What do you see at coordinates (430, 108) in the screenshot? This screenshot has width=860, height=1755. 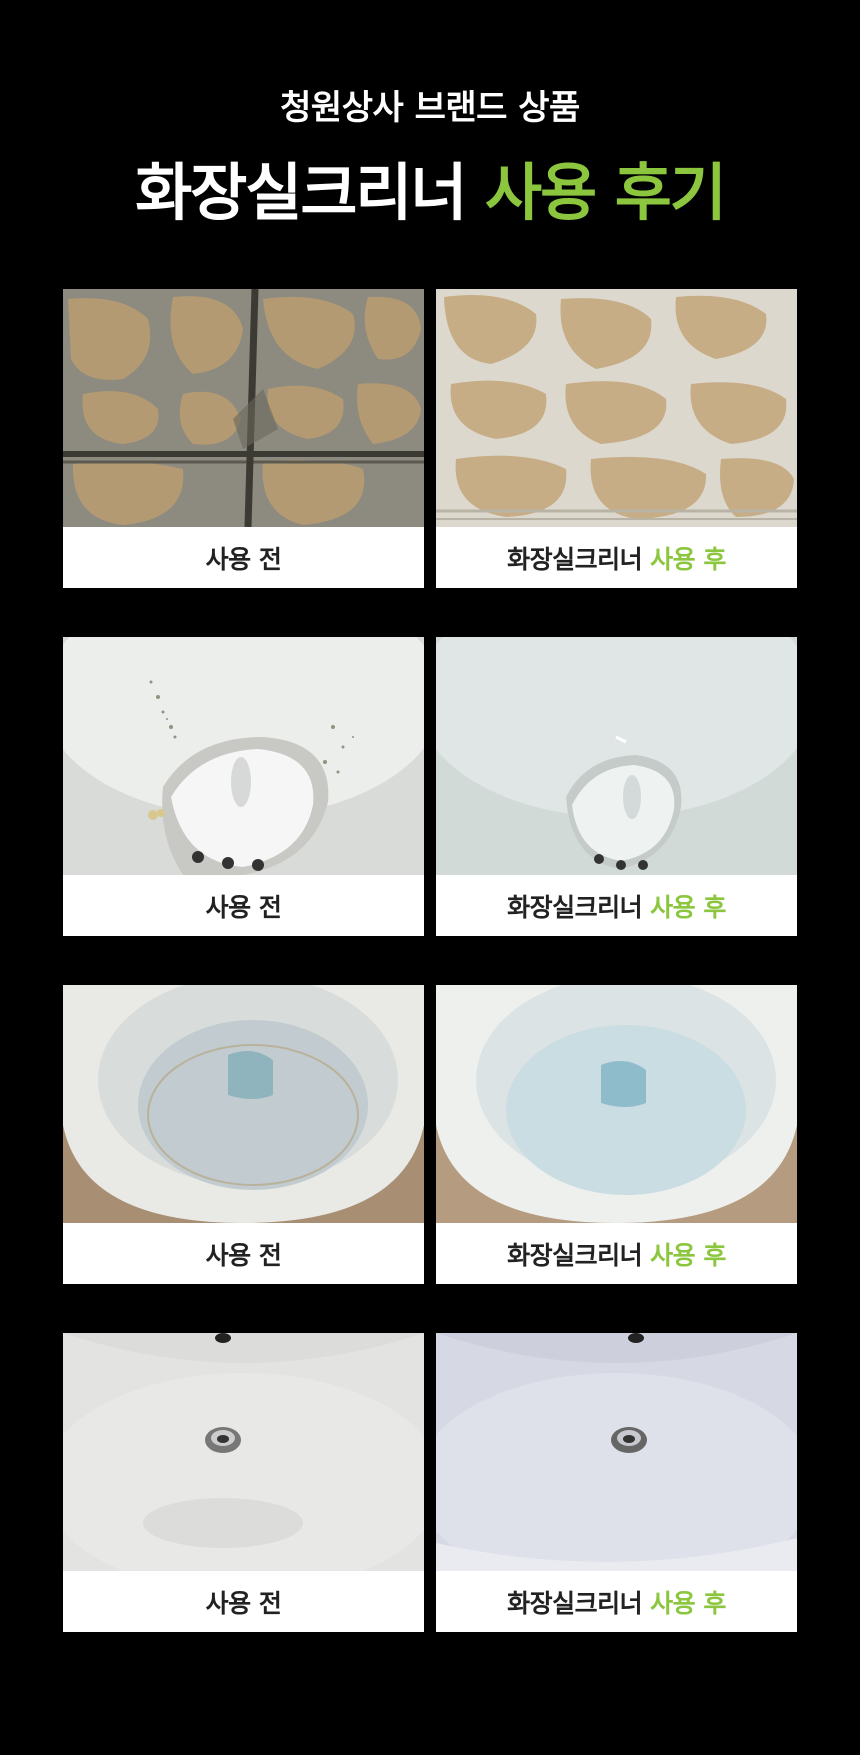 I see `brand-subtitle: 청원상사 브랜드 상품` at bounding box center [430, 108].